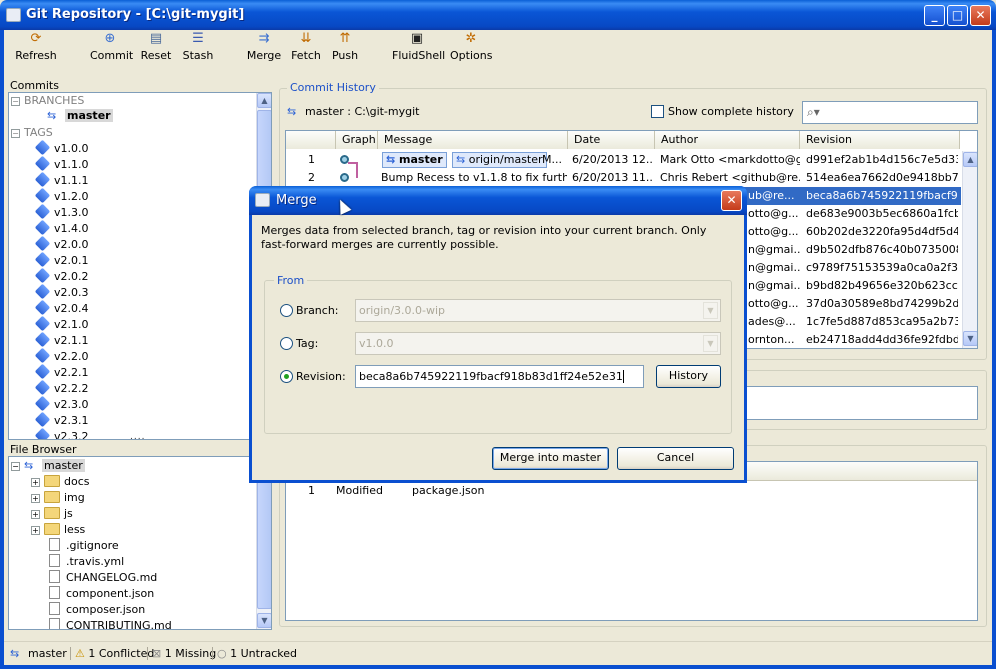 The width and height of the screenshot is (996, 669). I want to click on fluidshell-button: ▣ FluidShell, so click(418, 51).